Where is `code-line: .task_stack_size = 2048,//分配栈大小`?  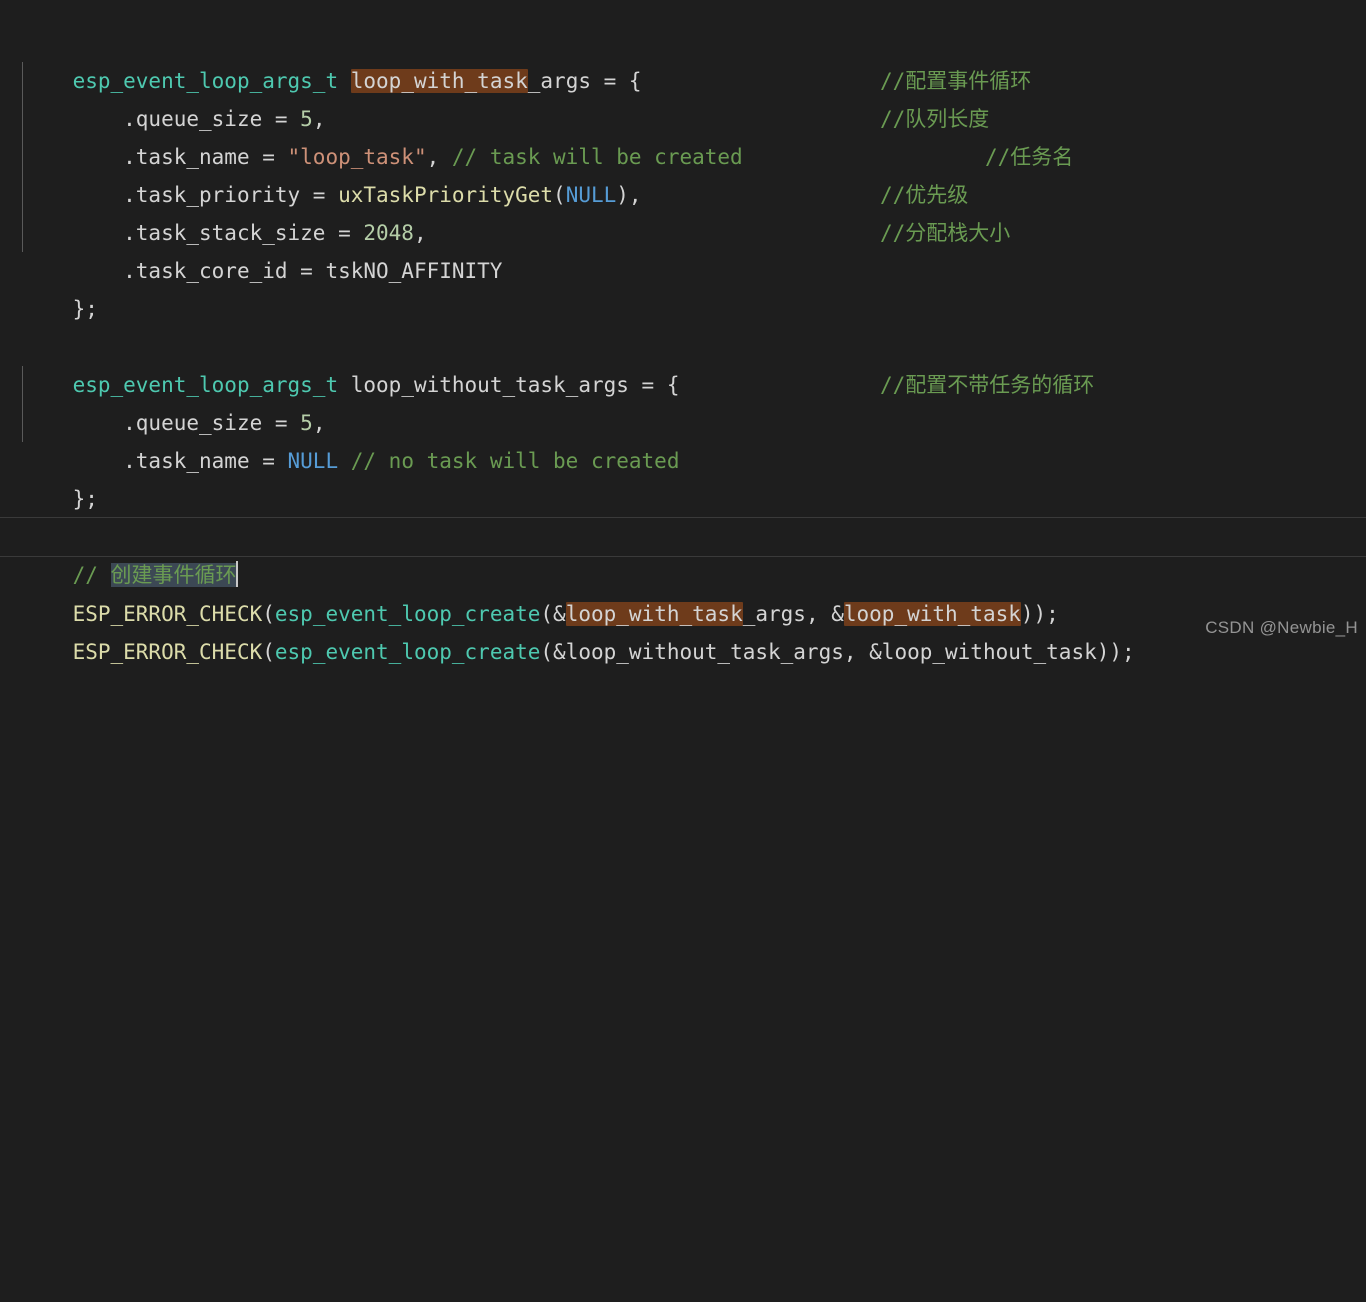
code-line: .task_stack_size = 2048,//分配栈大小 is located at coordinates (683, 210).